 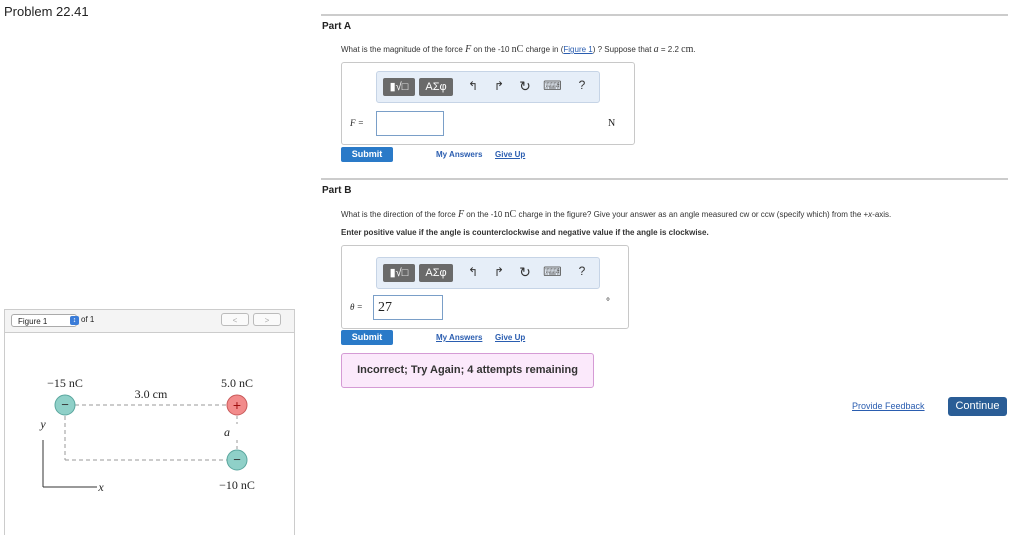 I want to click on symbols-button-b: AΣφ, so click(x=436, y=273).